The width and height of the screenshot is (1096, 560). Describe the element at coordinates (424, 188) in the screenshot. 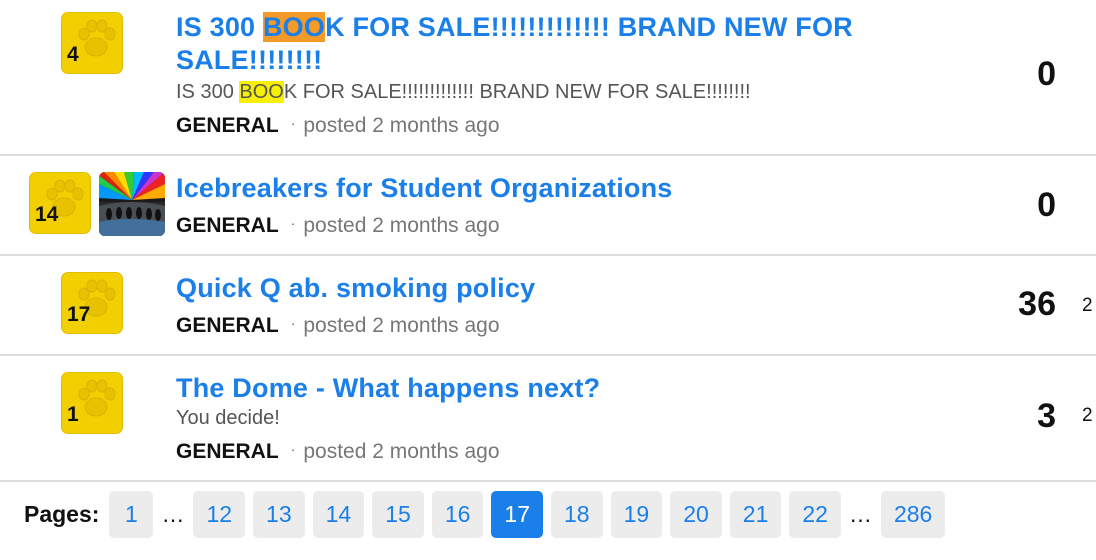

I see `post-title-link: Icebreakers for Student Organizations` at that location.